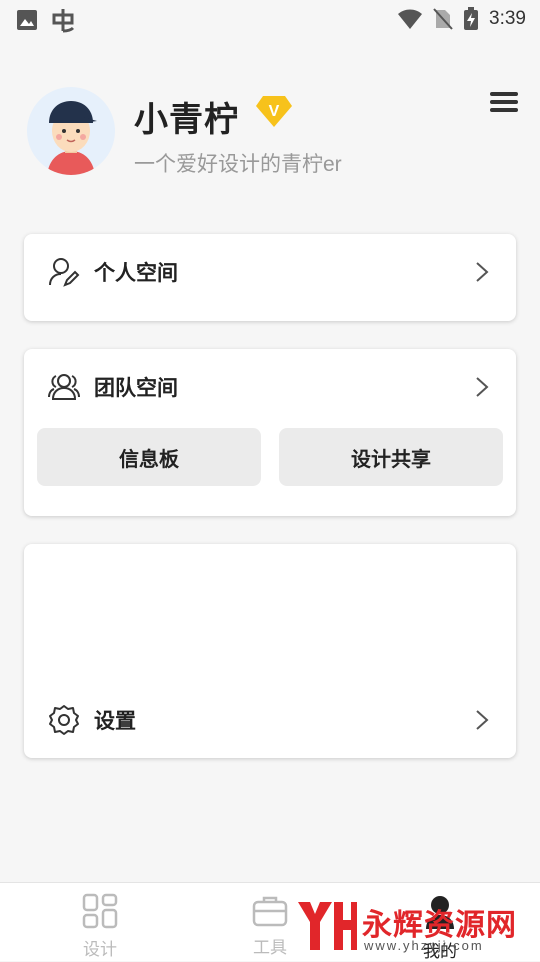  Describe the element at coordinates (136, 388) in the screenshot. I see `team-space-label: 团队空间` at that location.